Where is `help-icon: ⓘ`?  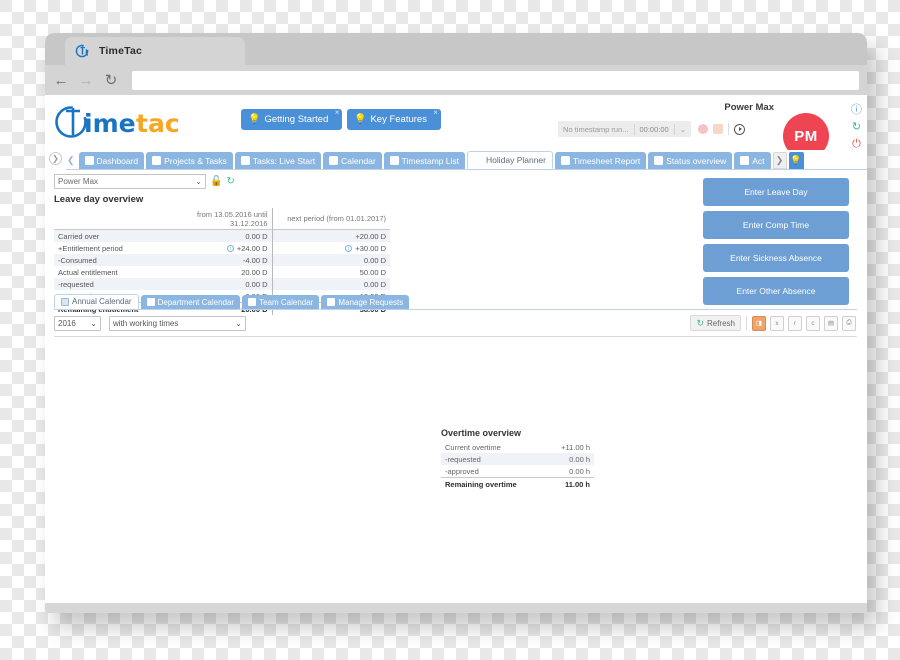 help-icon: ⓘ is located at coordinates (856, 110).